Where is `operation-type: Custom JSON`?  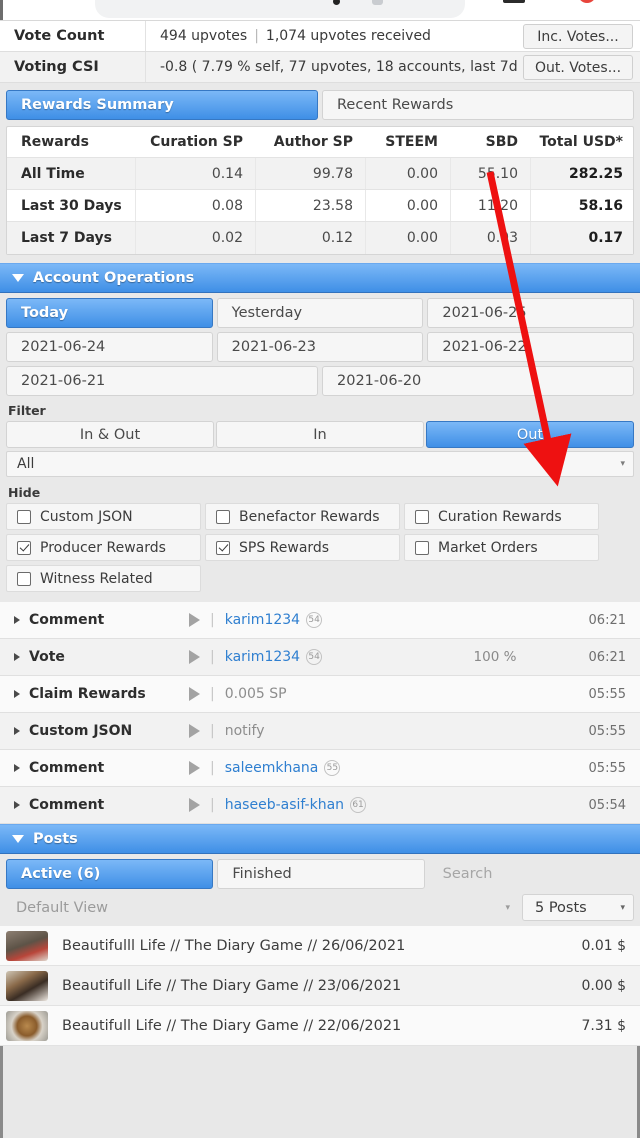
operation-type: Custom JSON is located at coordinates (81, 731).